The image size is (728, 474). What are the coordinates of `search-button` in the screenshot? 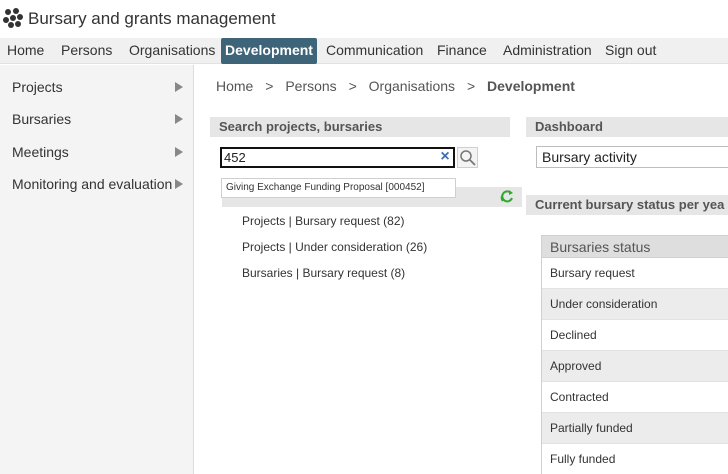 It's located at (467, 157).